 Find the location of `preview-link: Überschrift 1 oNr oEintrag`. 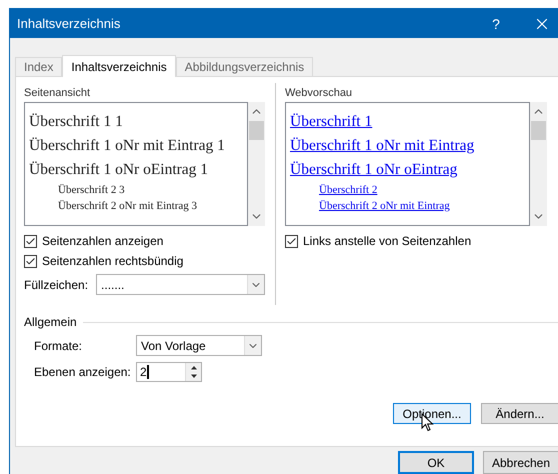

preview-link: Überschrift 1 oNr oEintrag is located at coordinates (407, 170).